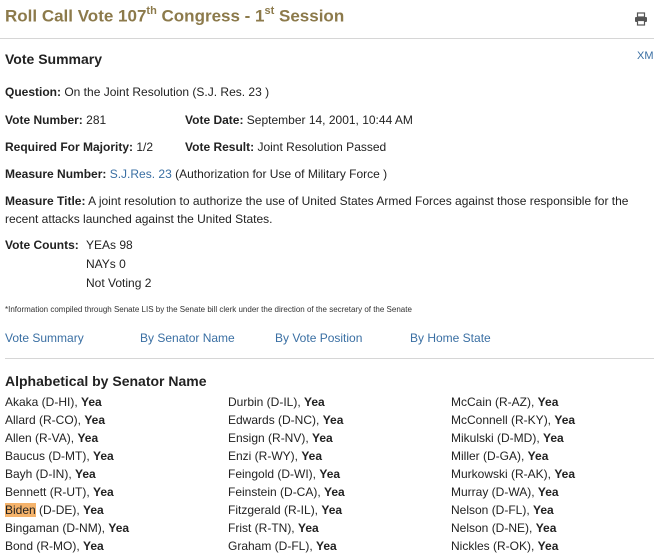 The image size is (654, 553). Describe the element at coordinates (41, 438) in the screenshot. I see `senator-name: Allen (R-VA),` at that location.